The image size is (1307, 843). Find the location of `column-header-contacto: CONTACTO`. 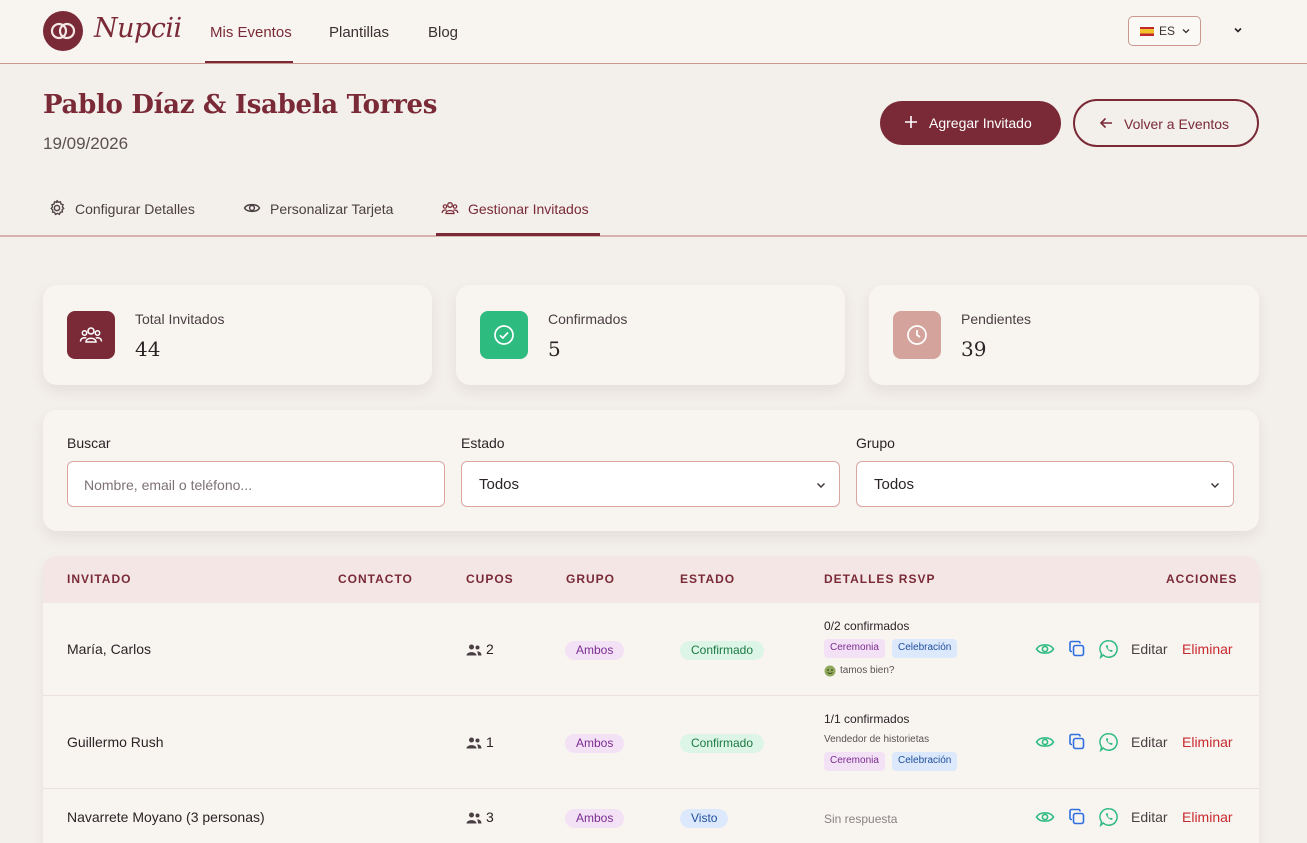

column-header-contacto: CONTACTO is located at coordinates (375, 579).